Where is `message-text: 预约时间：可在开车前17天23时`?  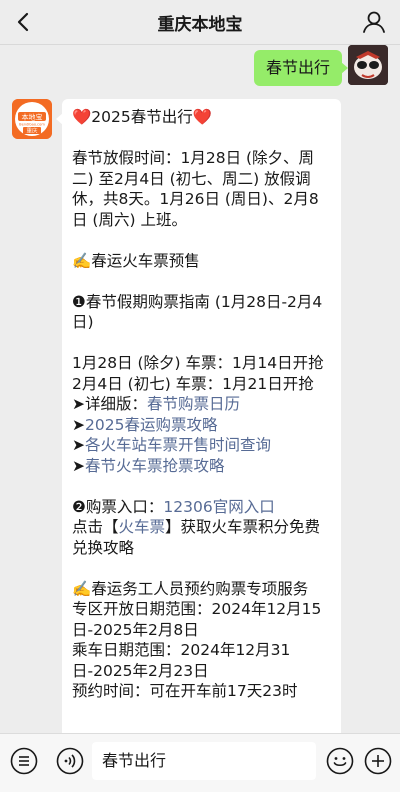 message-text: 预约时间：可在开车前17天23时 is located at coordinates (185, 691).